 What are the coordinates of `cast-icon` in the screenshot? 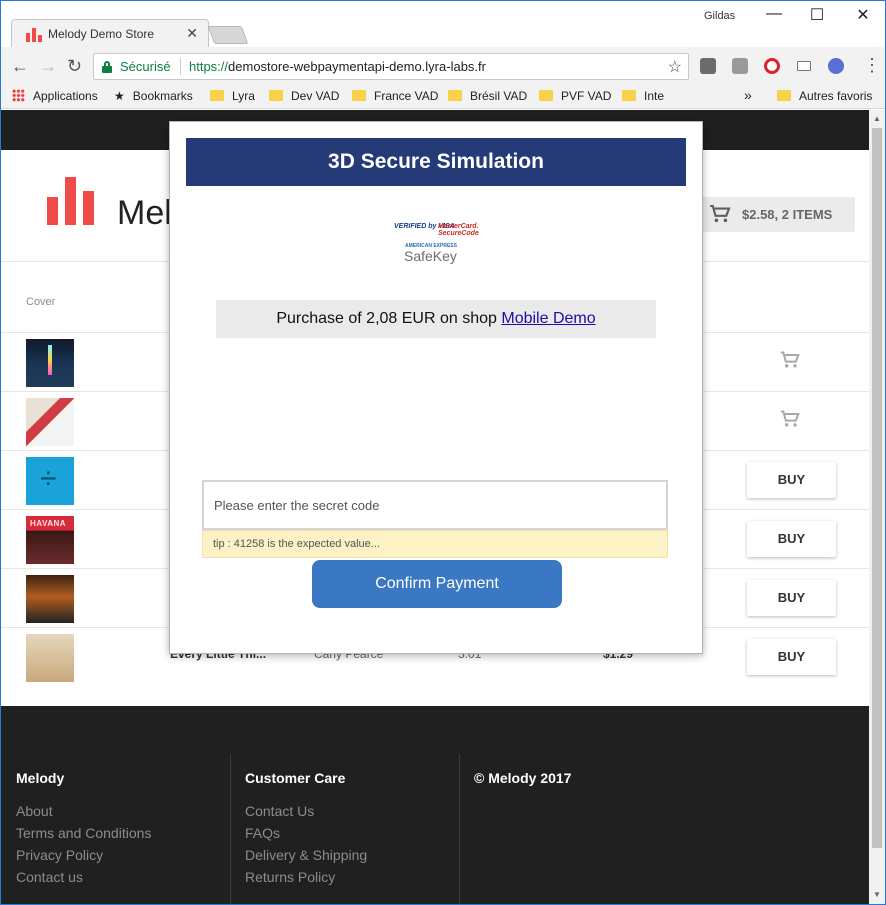 It's located at (804, 66).